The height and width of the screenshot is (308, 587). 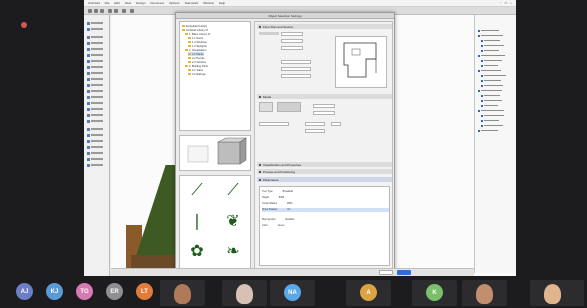 I want to click on parameter-row: Color Green, so click(x=325, y=226).